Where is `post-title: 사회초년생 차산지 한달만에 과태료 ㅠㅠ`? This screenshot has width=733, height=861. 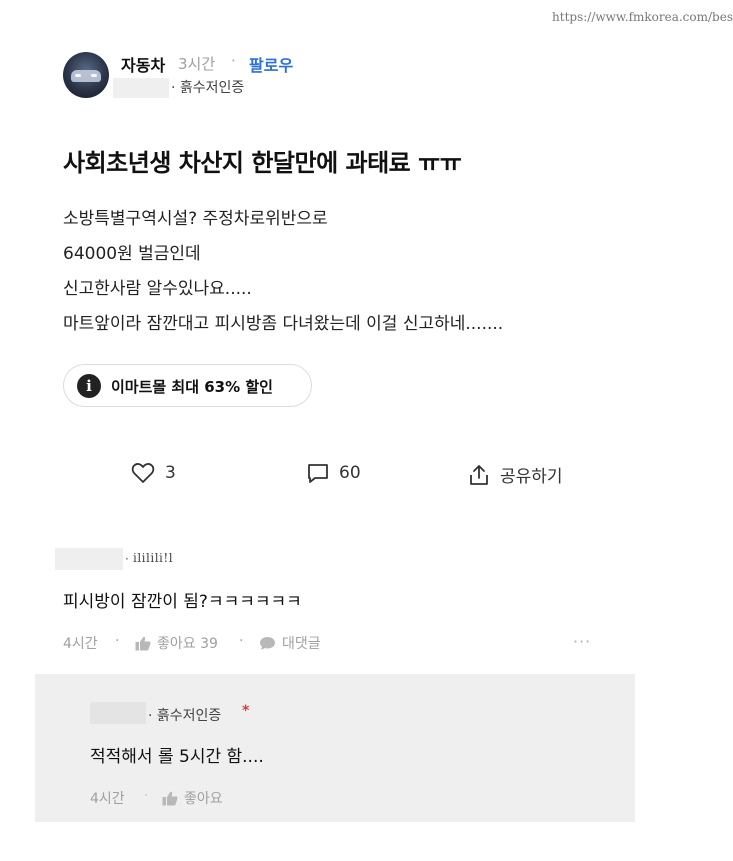 post-title: 사회초년생 차산지 한달만에 과태료 ㅠㅠ is located at coordinates (262, 163).